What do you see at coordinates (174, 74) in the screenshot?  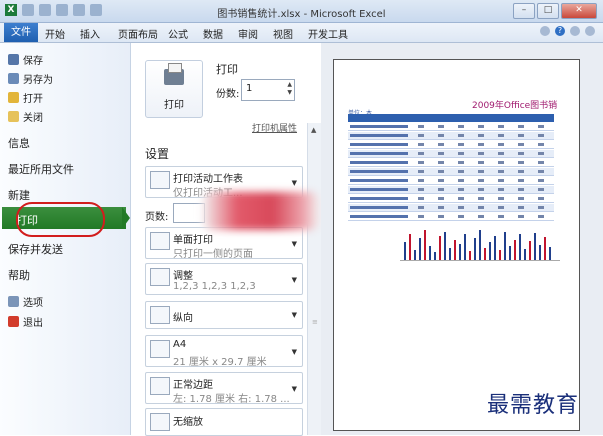 I see `printer-icon` at bounding box center [174, 74].